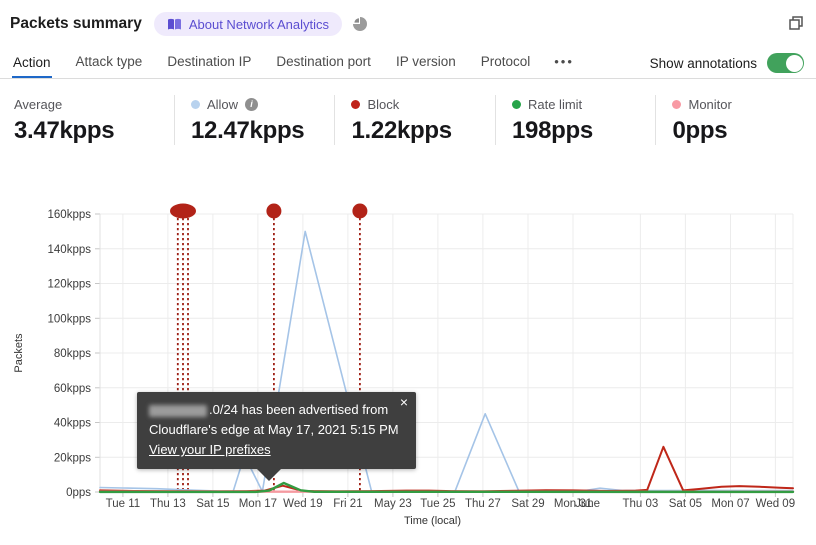  What do you see at coordinates (407, 24) in the screenshot?
I see `header: Packets summary About Network Analytics` at bounding box center [407, 24].